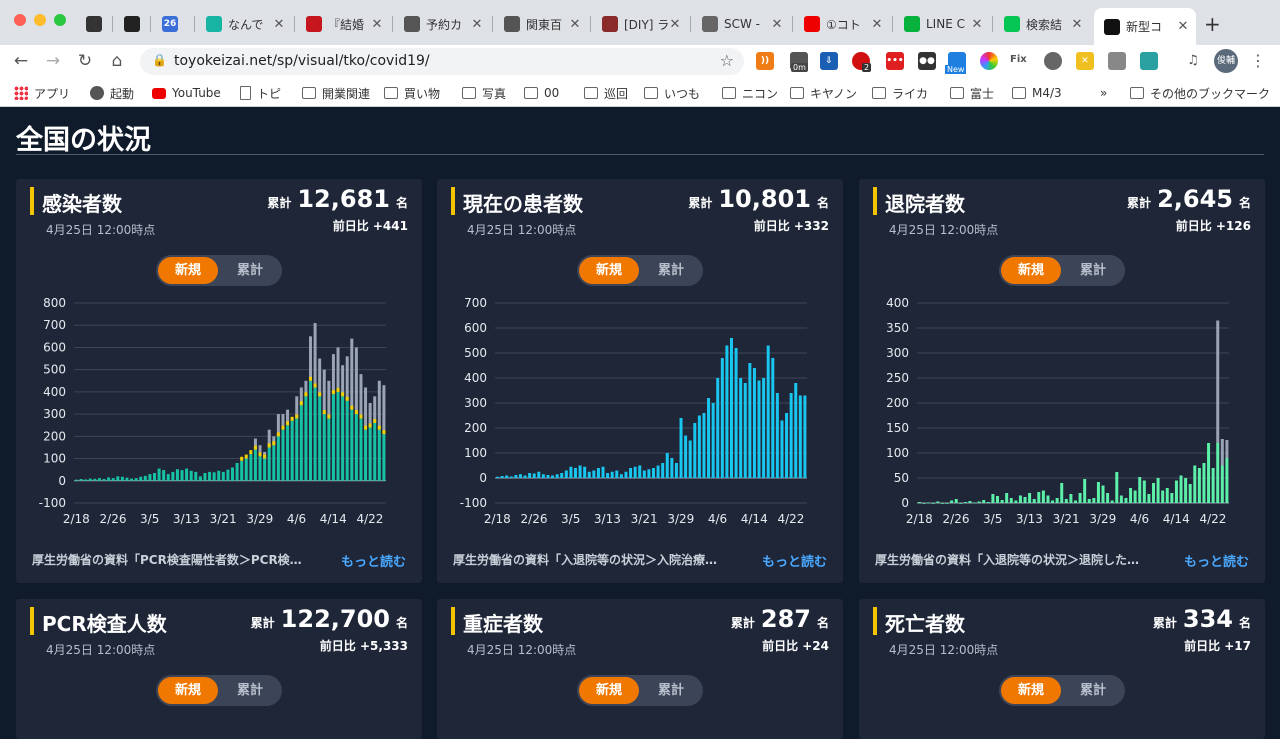  What do you see at coordinates (260, 93) in the screenshot?
I see `bookmark-item: トピ` at bounding box center [260, 93].